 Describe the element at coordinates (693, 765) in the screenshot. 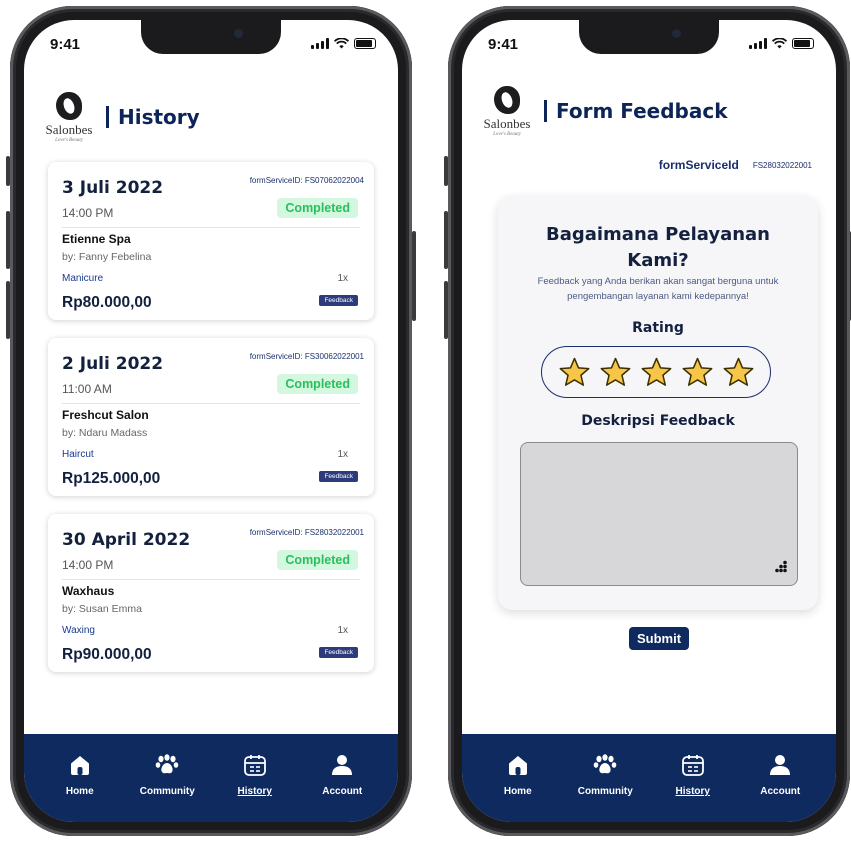

I see `calendar-icon` at that location.